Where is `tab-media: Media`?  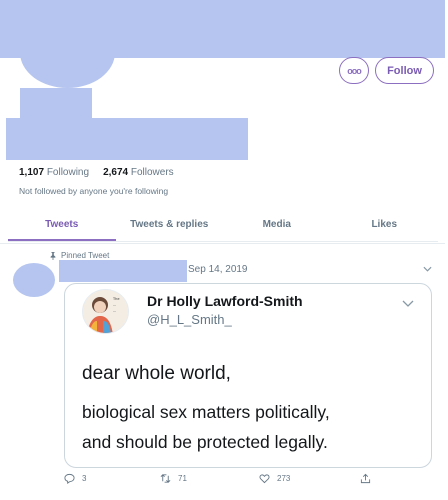 tab-media: Media is located at coordinates (277, 224).